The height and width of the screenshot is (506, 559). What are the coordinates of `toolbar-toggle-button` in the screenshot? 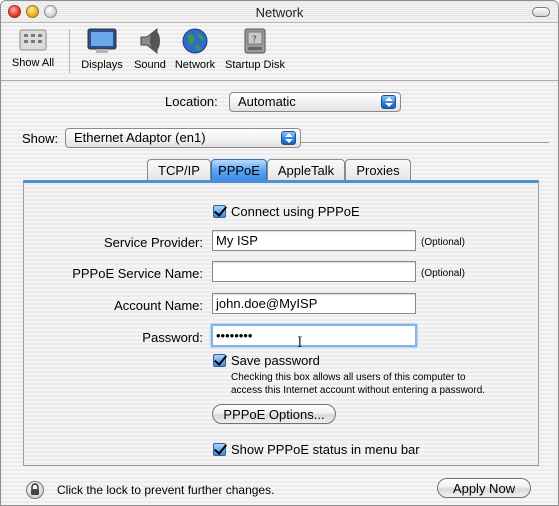 It's located at (541, 12).